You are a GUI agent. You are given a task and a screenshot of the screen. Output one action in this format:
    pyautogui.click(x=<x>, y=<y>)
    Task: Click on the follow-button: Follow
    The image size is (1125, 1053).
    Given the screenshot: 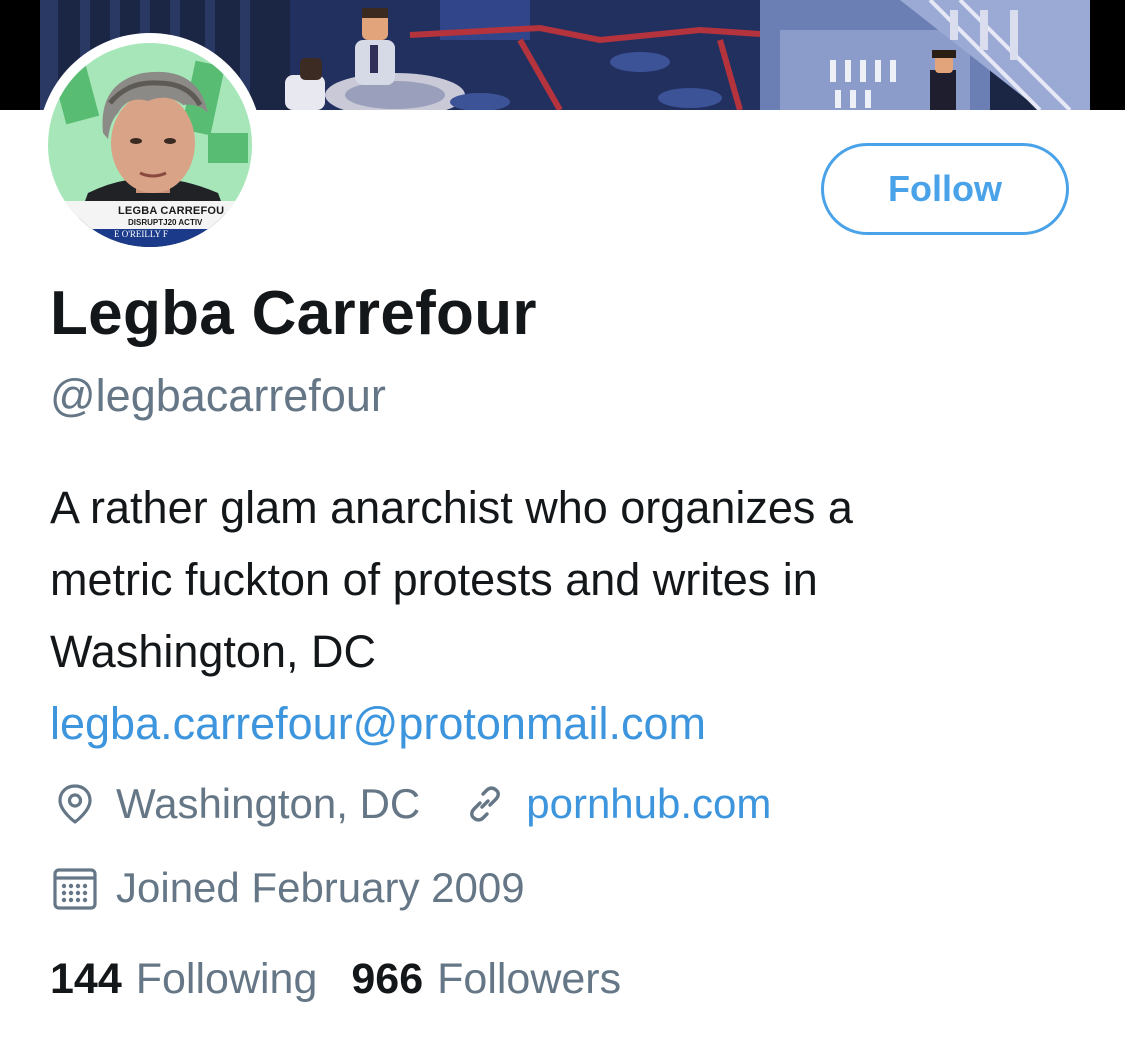 What is the action you would take?
    pyautogui.click(x=945, y=189)
    